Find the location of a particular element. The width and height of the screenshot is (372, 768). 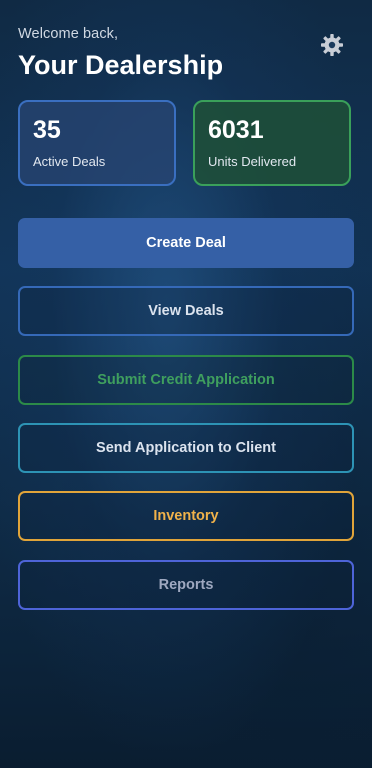

settings-button is located at coordinates (332, 45).